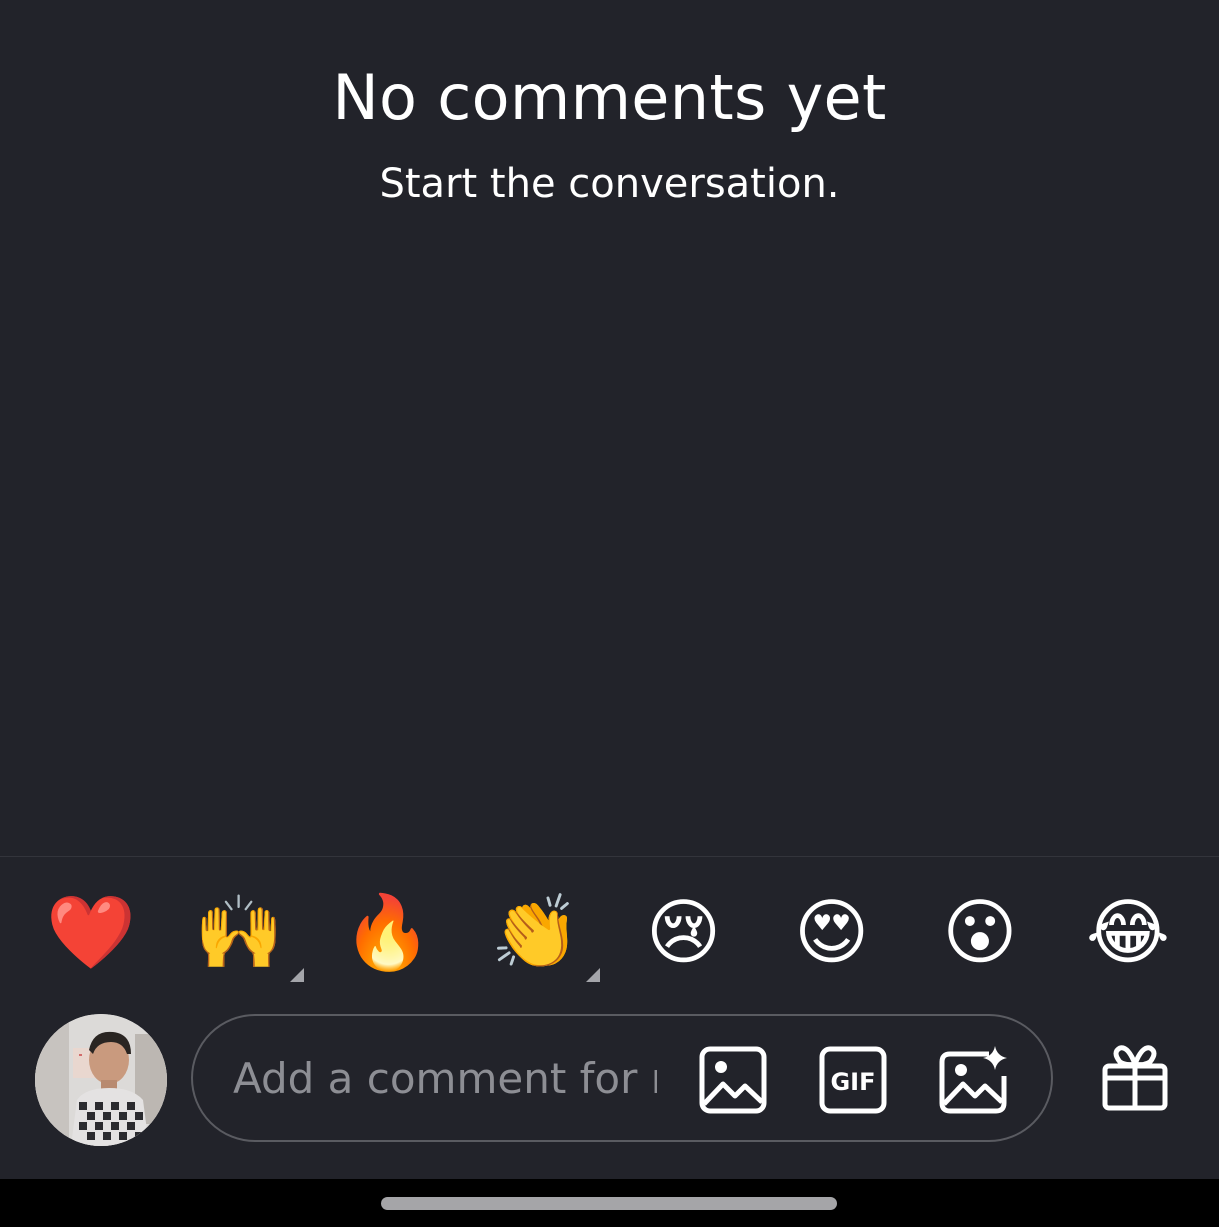 This screenshot has width=1219, height=1227. I want to click on gift-icon, so click(1135, 1077).